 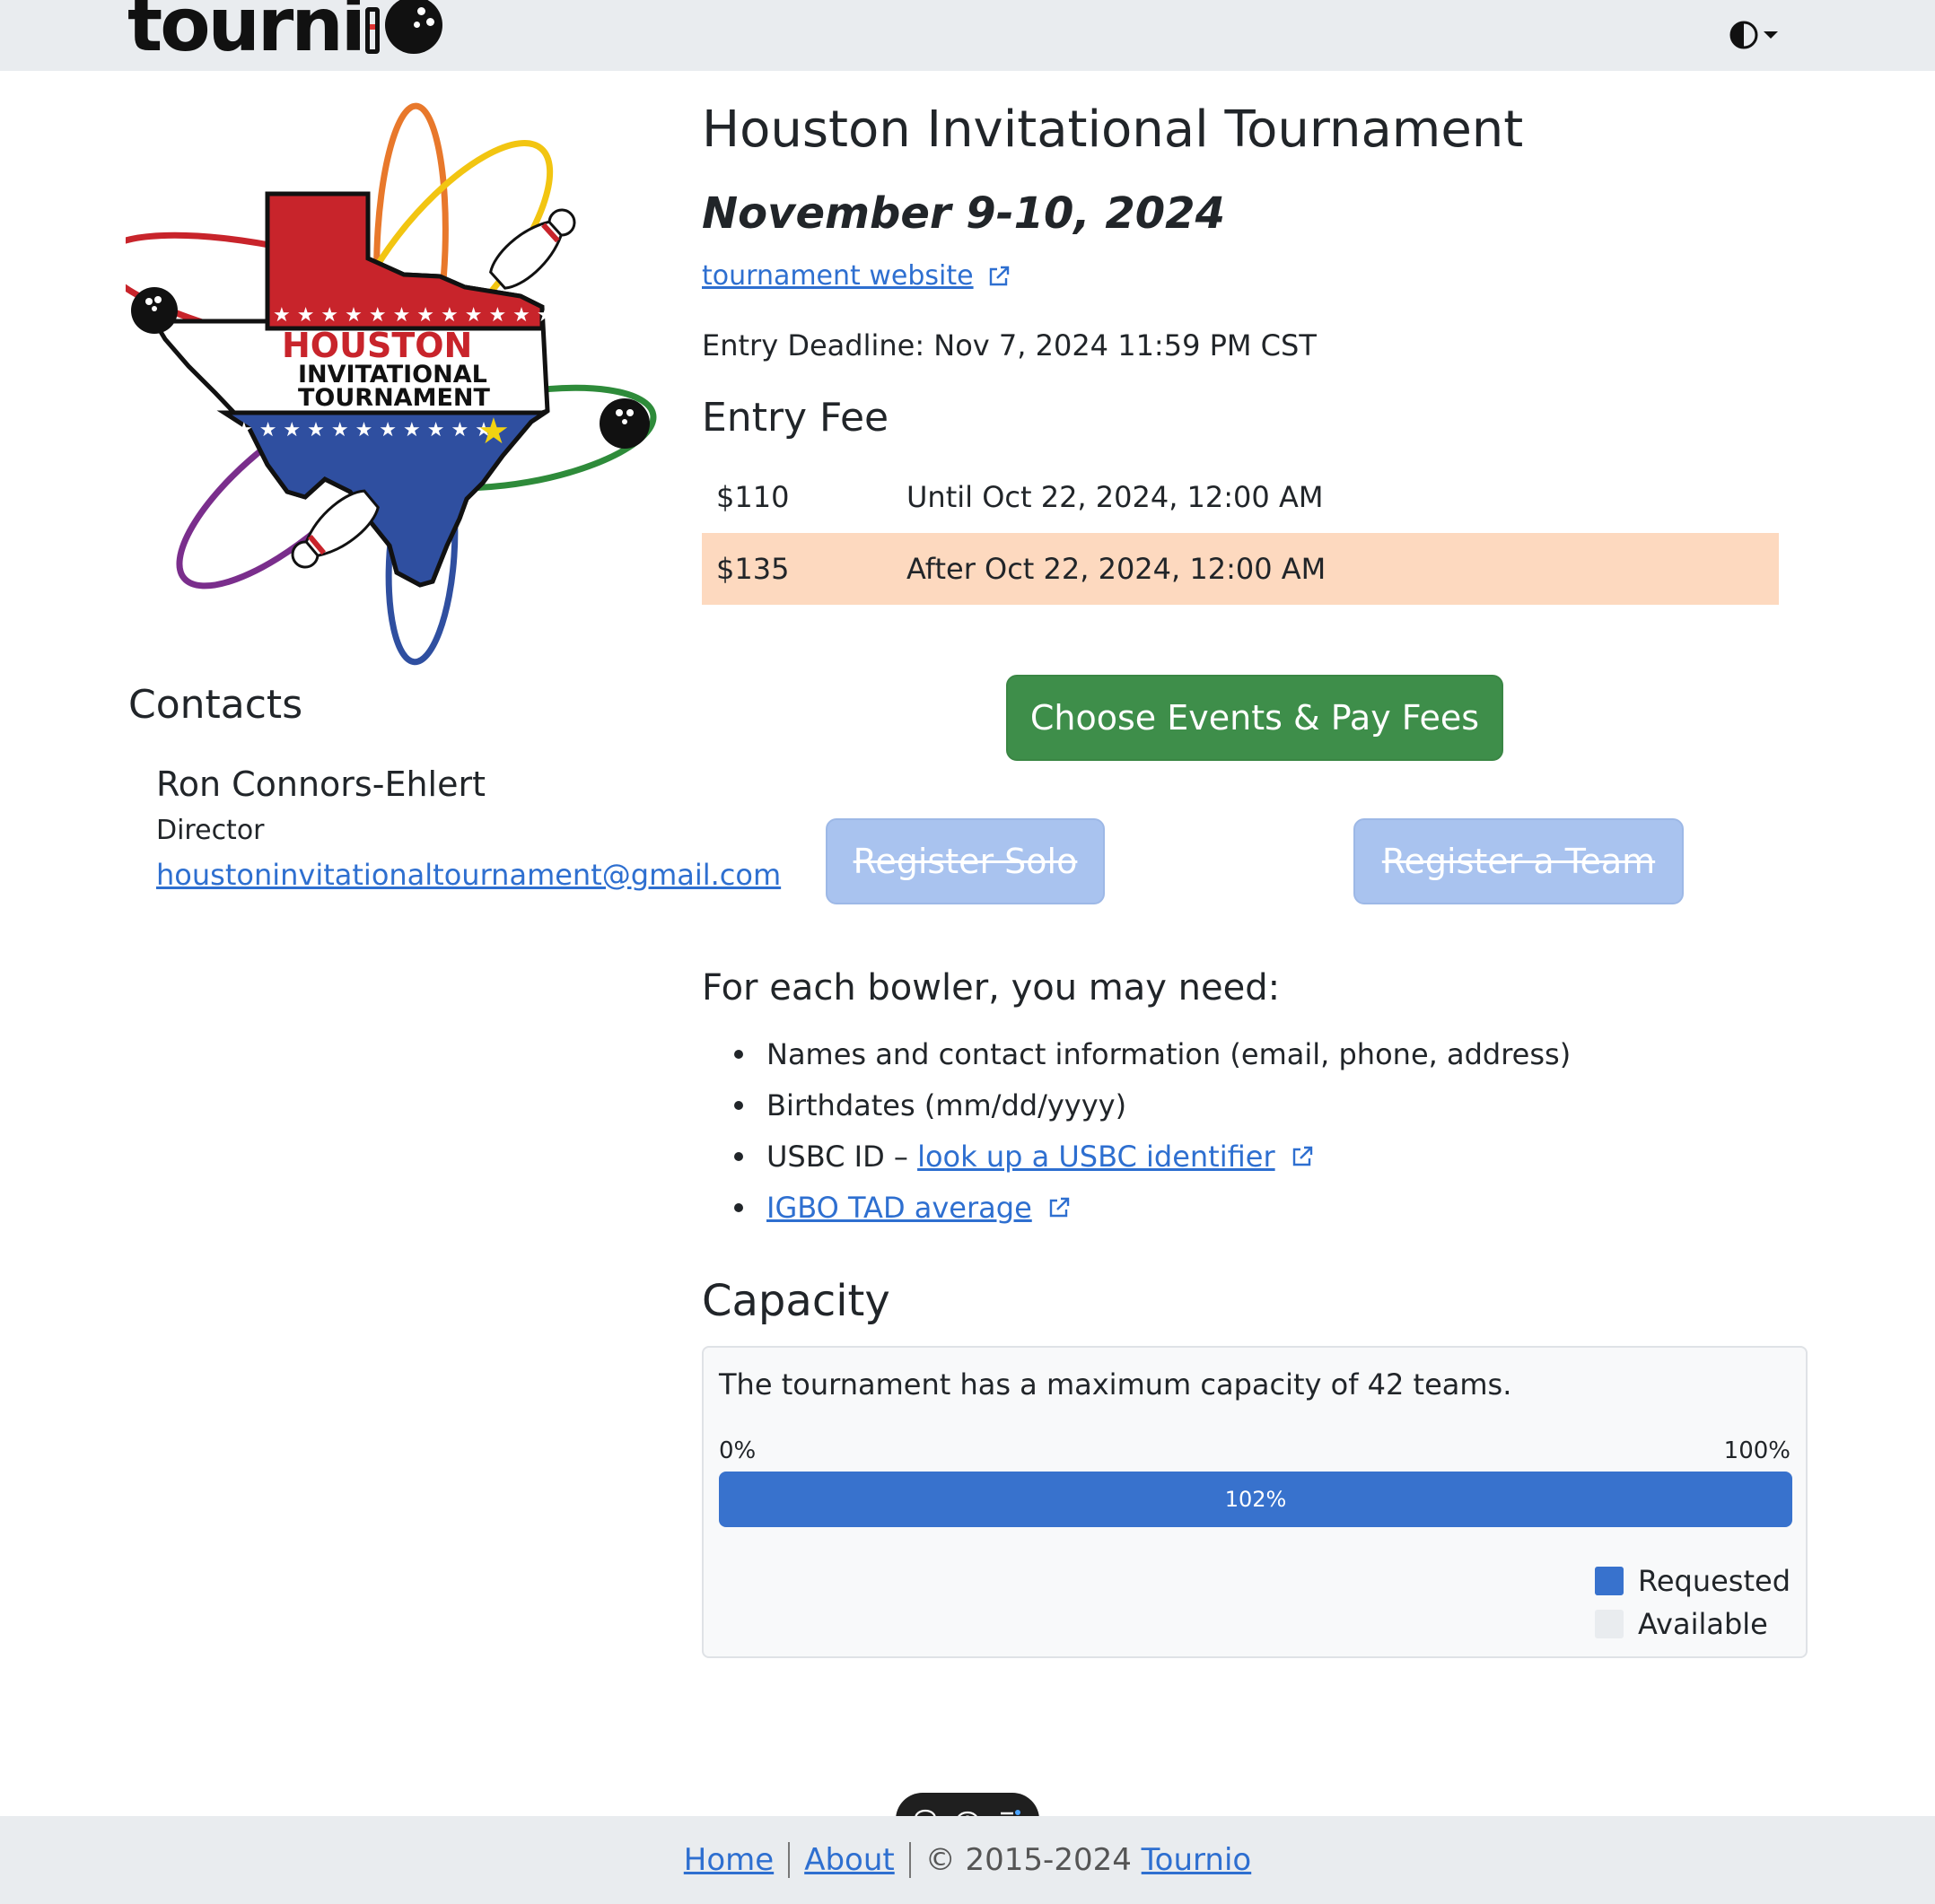 What do you see at coordinates (1703, 1624) in the screenshot?
I see `legend-label: Available` at bounding box center [1703, 1624].